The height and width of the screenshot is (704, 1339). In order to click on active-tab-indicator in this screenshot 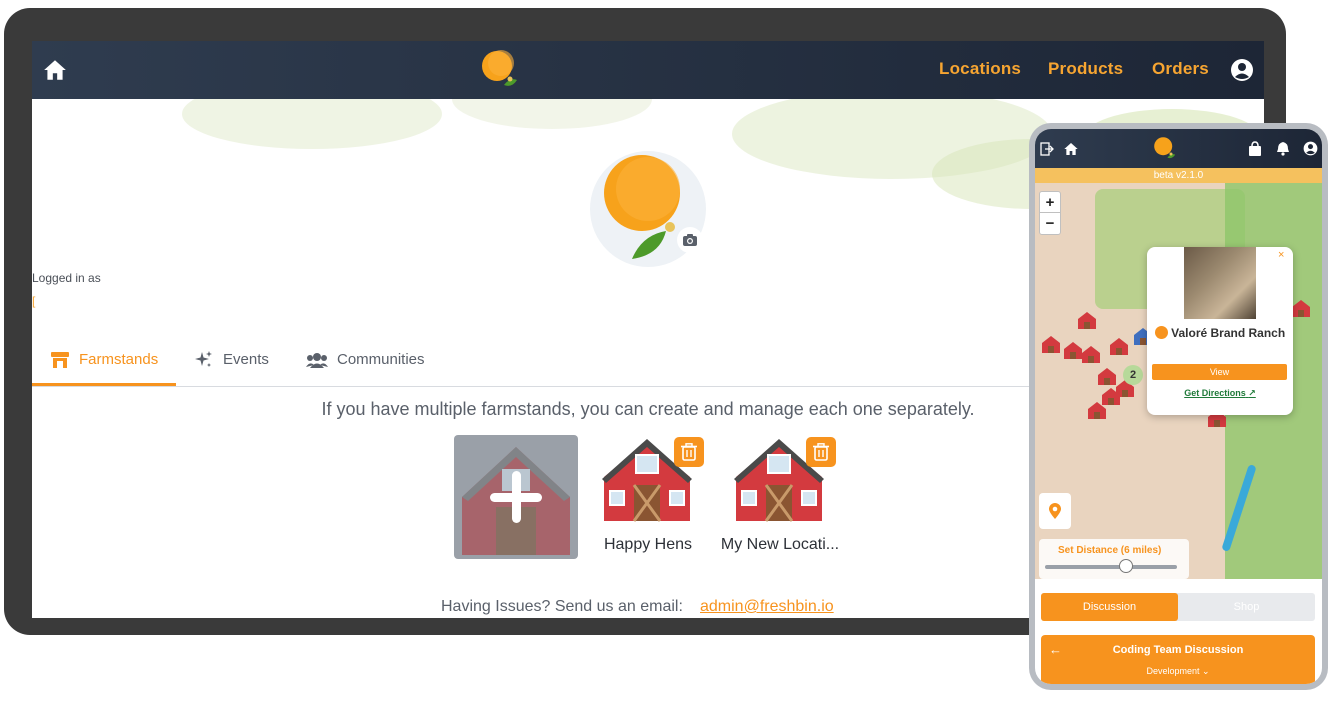, I will do `click(104, 384)`.